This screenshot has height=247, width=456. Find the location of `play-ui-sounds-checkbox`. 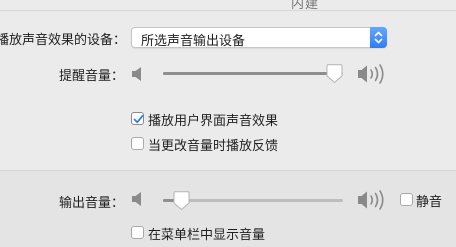

play-ui-sounds-checkbox is located at coordinates (137, 118).